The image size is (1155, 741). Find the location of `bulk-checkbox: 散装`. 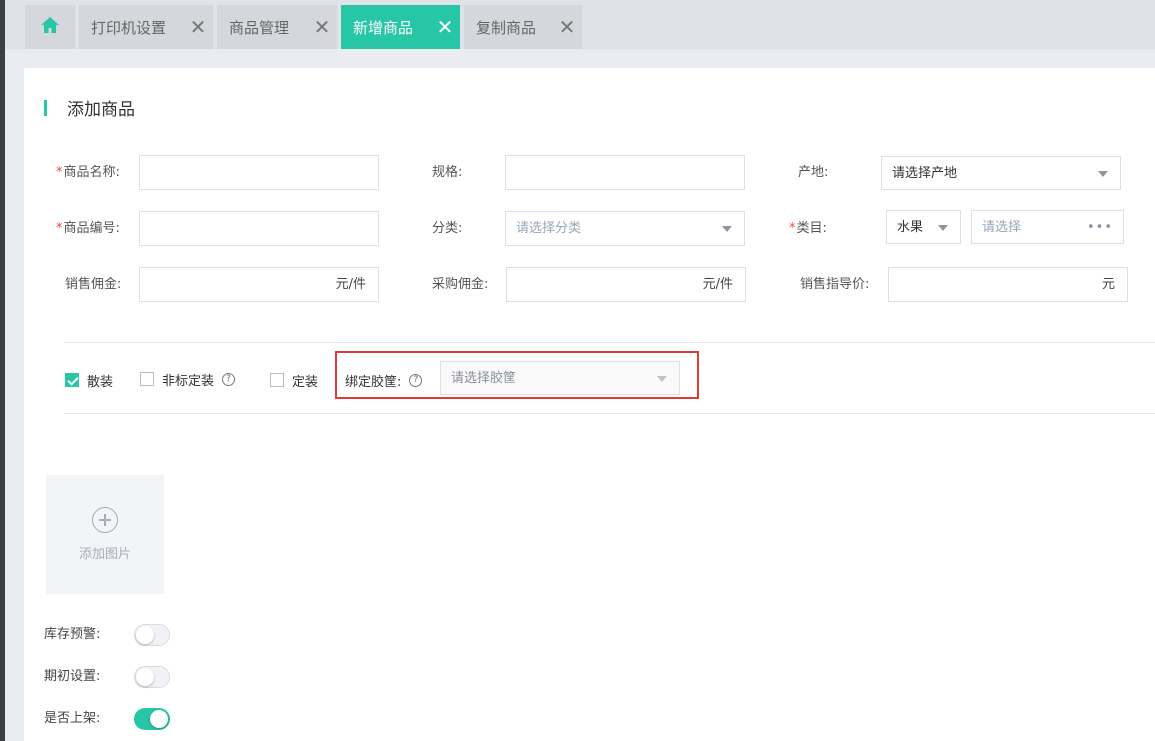

bulk-checkbox: 散装 is located at coordinates (89, 380).